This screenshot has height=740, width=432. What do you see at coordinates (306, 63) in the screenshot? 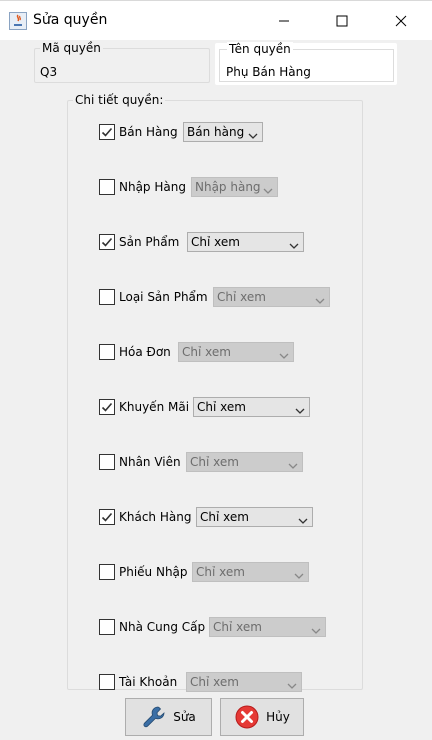
I see `role-name-field: Tên quyền Phụ Bán Hàng` at bounding box center [306, 63].